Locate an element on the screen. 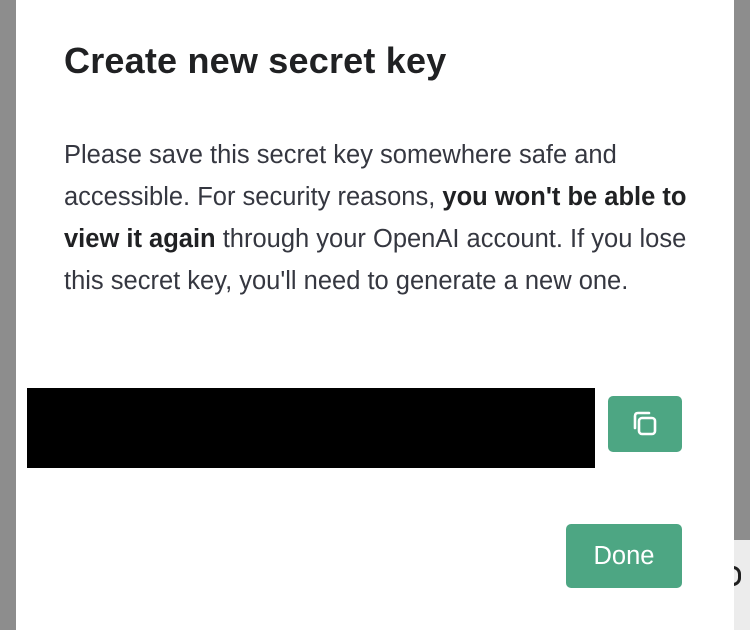 This screenshot has width=750, height=630. secret-key-field-redacted is located at coordinates (311, 428).